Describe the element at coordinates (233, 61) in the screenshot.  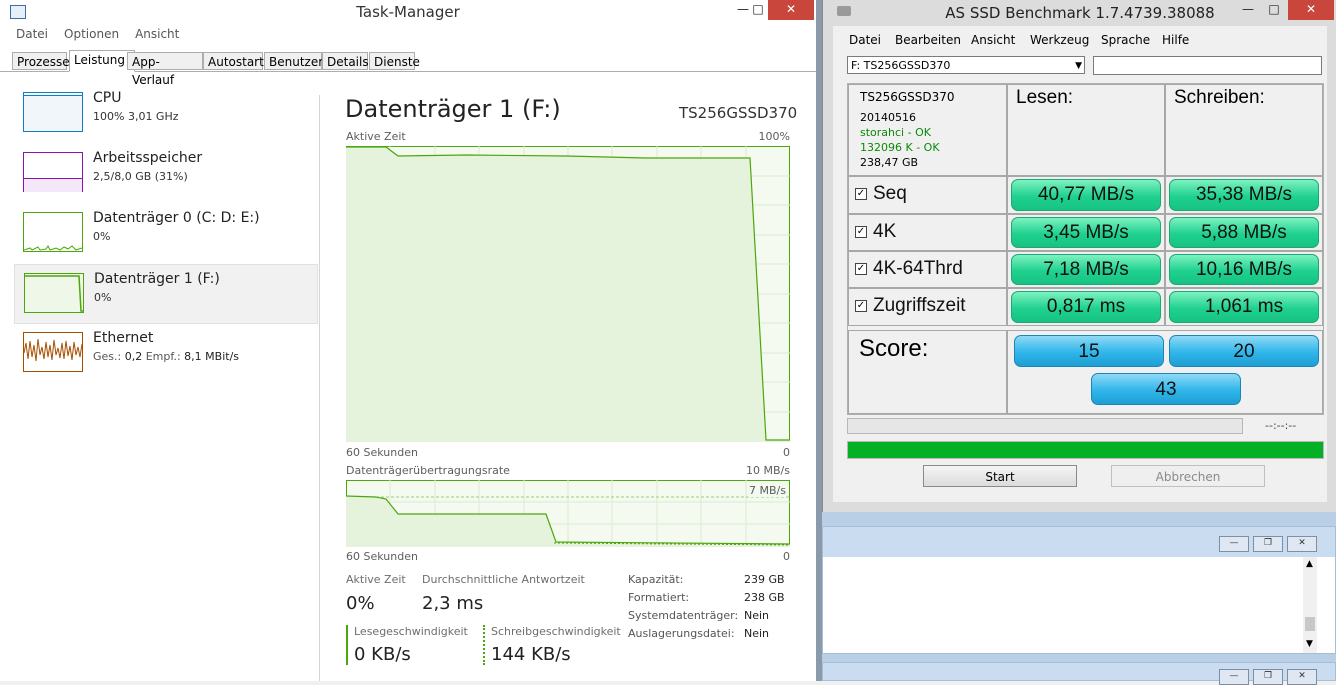
I see `tab-autostart: Autostart` at that location.